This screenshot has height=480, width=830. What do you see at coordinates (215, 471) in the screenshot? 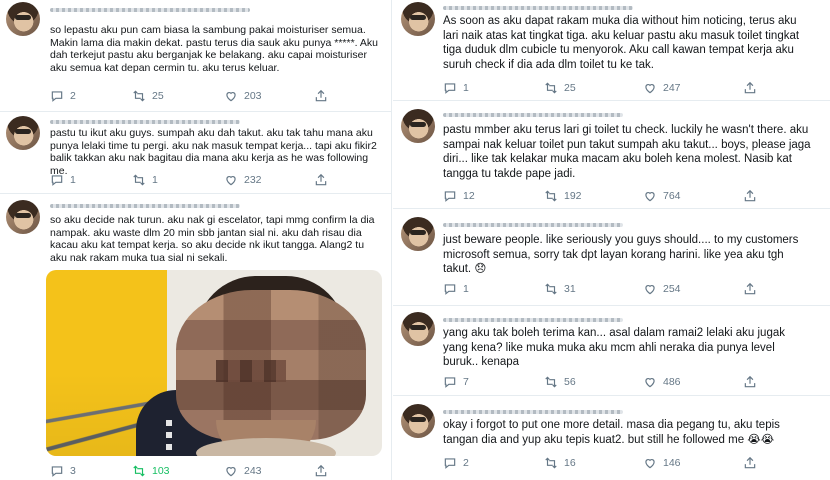
I see `tweet-actions: 3 103 243` at bounding box center [215, 471].